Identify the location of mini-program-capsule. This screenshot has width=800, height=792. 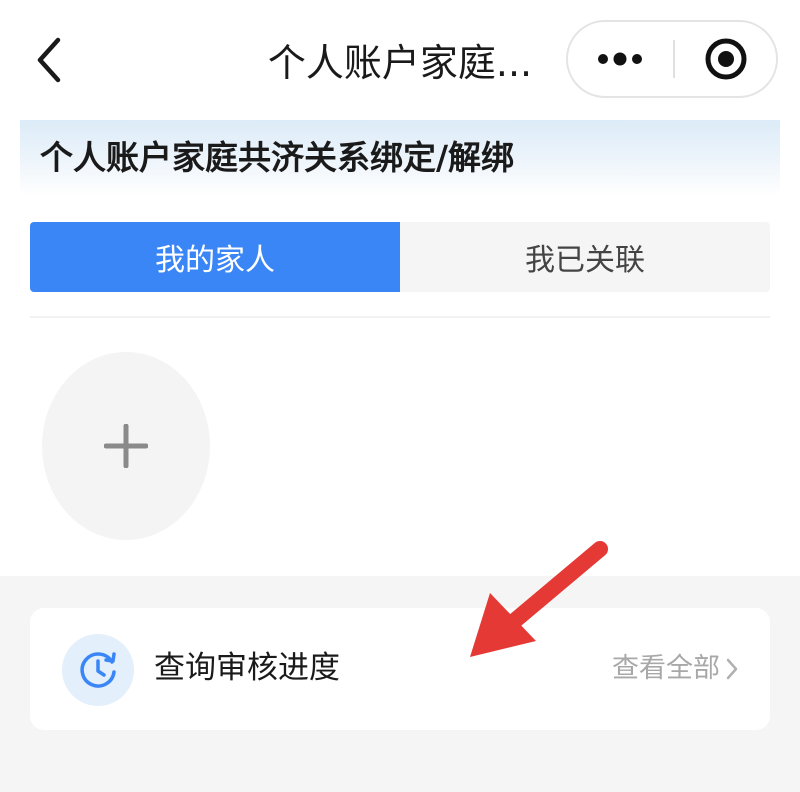
(672, 59).